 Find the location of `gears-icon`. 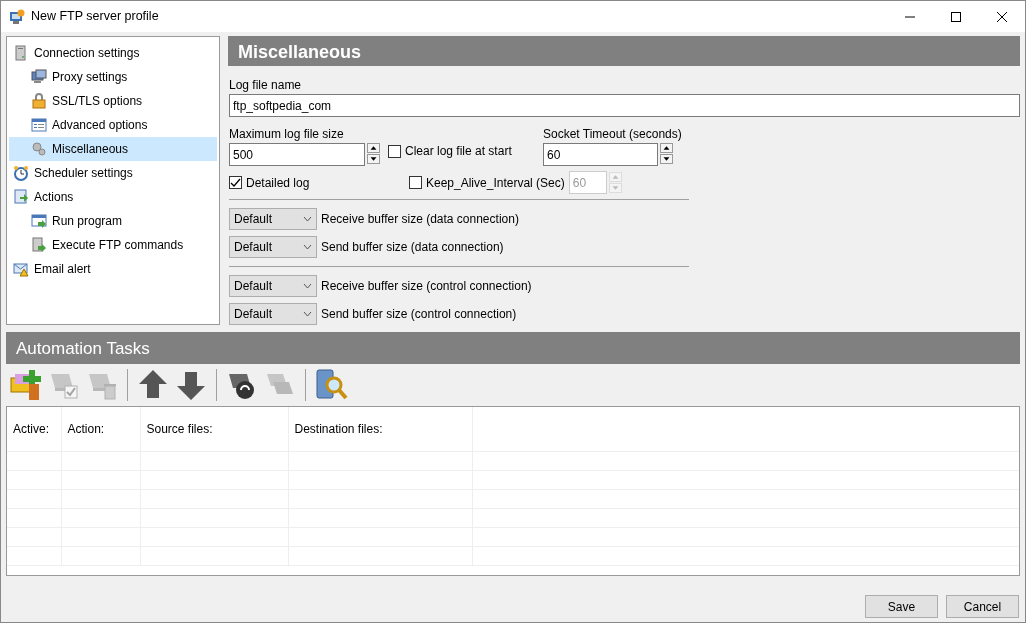

gears-icon is located at coordinates (39, 149).